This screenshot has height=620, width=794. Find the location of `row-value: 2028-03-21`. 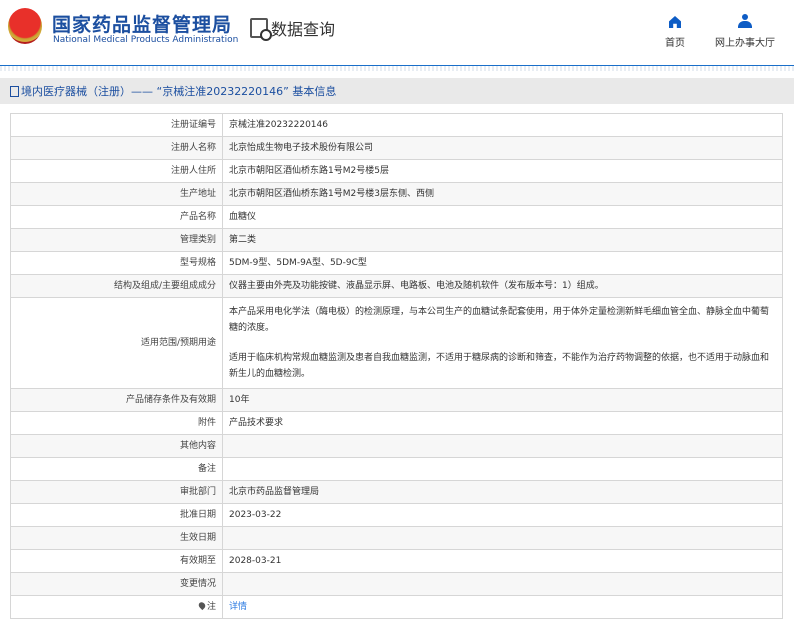

row-value: 2028-03-21 is located at coordinates (502, 561).